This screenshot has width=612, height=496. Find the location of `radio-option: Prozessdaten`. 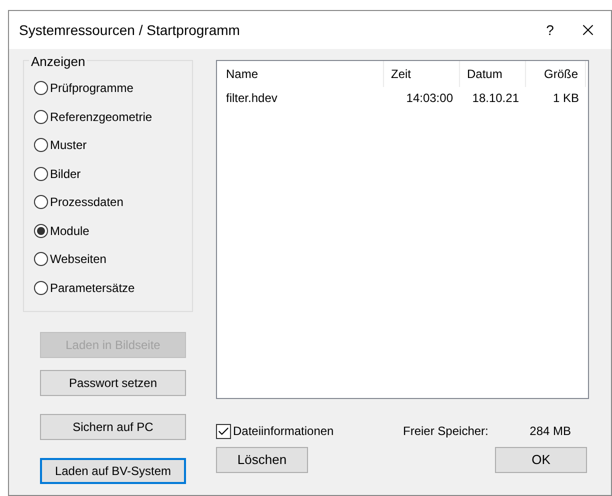

radio-option: Prozessdaten is located at coordinates (113, 202).